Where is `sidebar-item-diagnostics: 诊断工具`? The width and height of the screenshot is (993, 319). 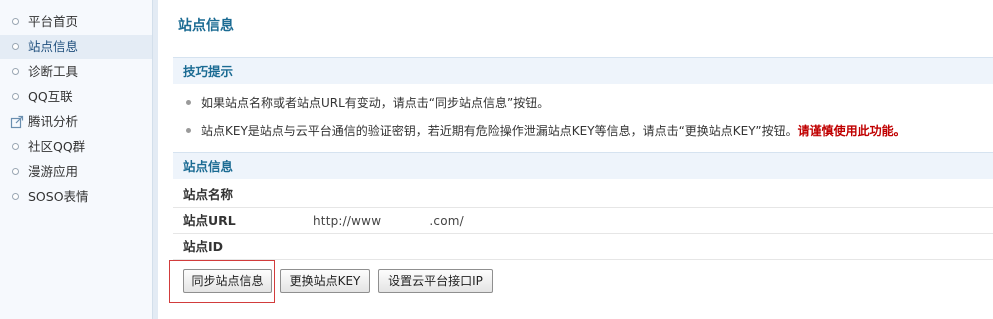
sidebar-item-diagnostics: 诊断工具 is located at coordinates (76, 72).